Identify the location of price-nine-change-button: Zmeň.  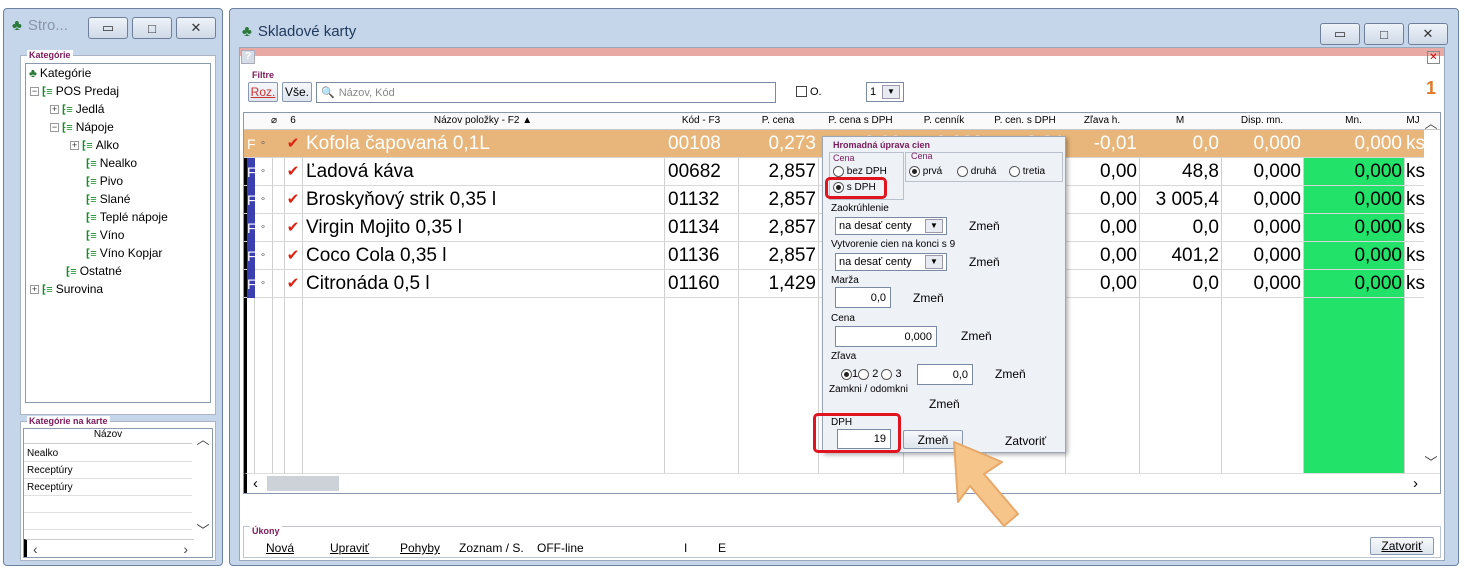
(984, 262).